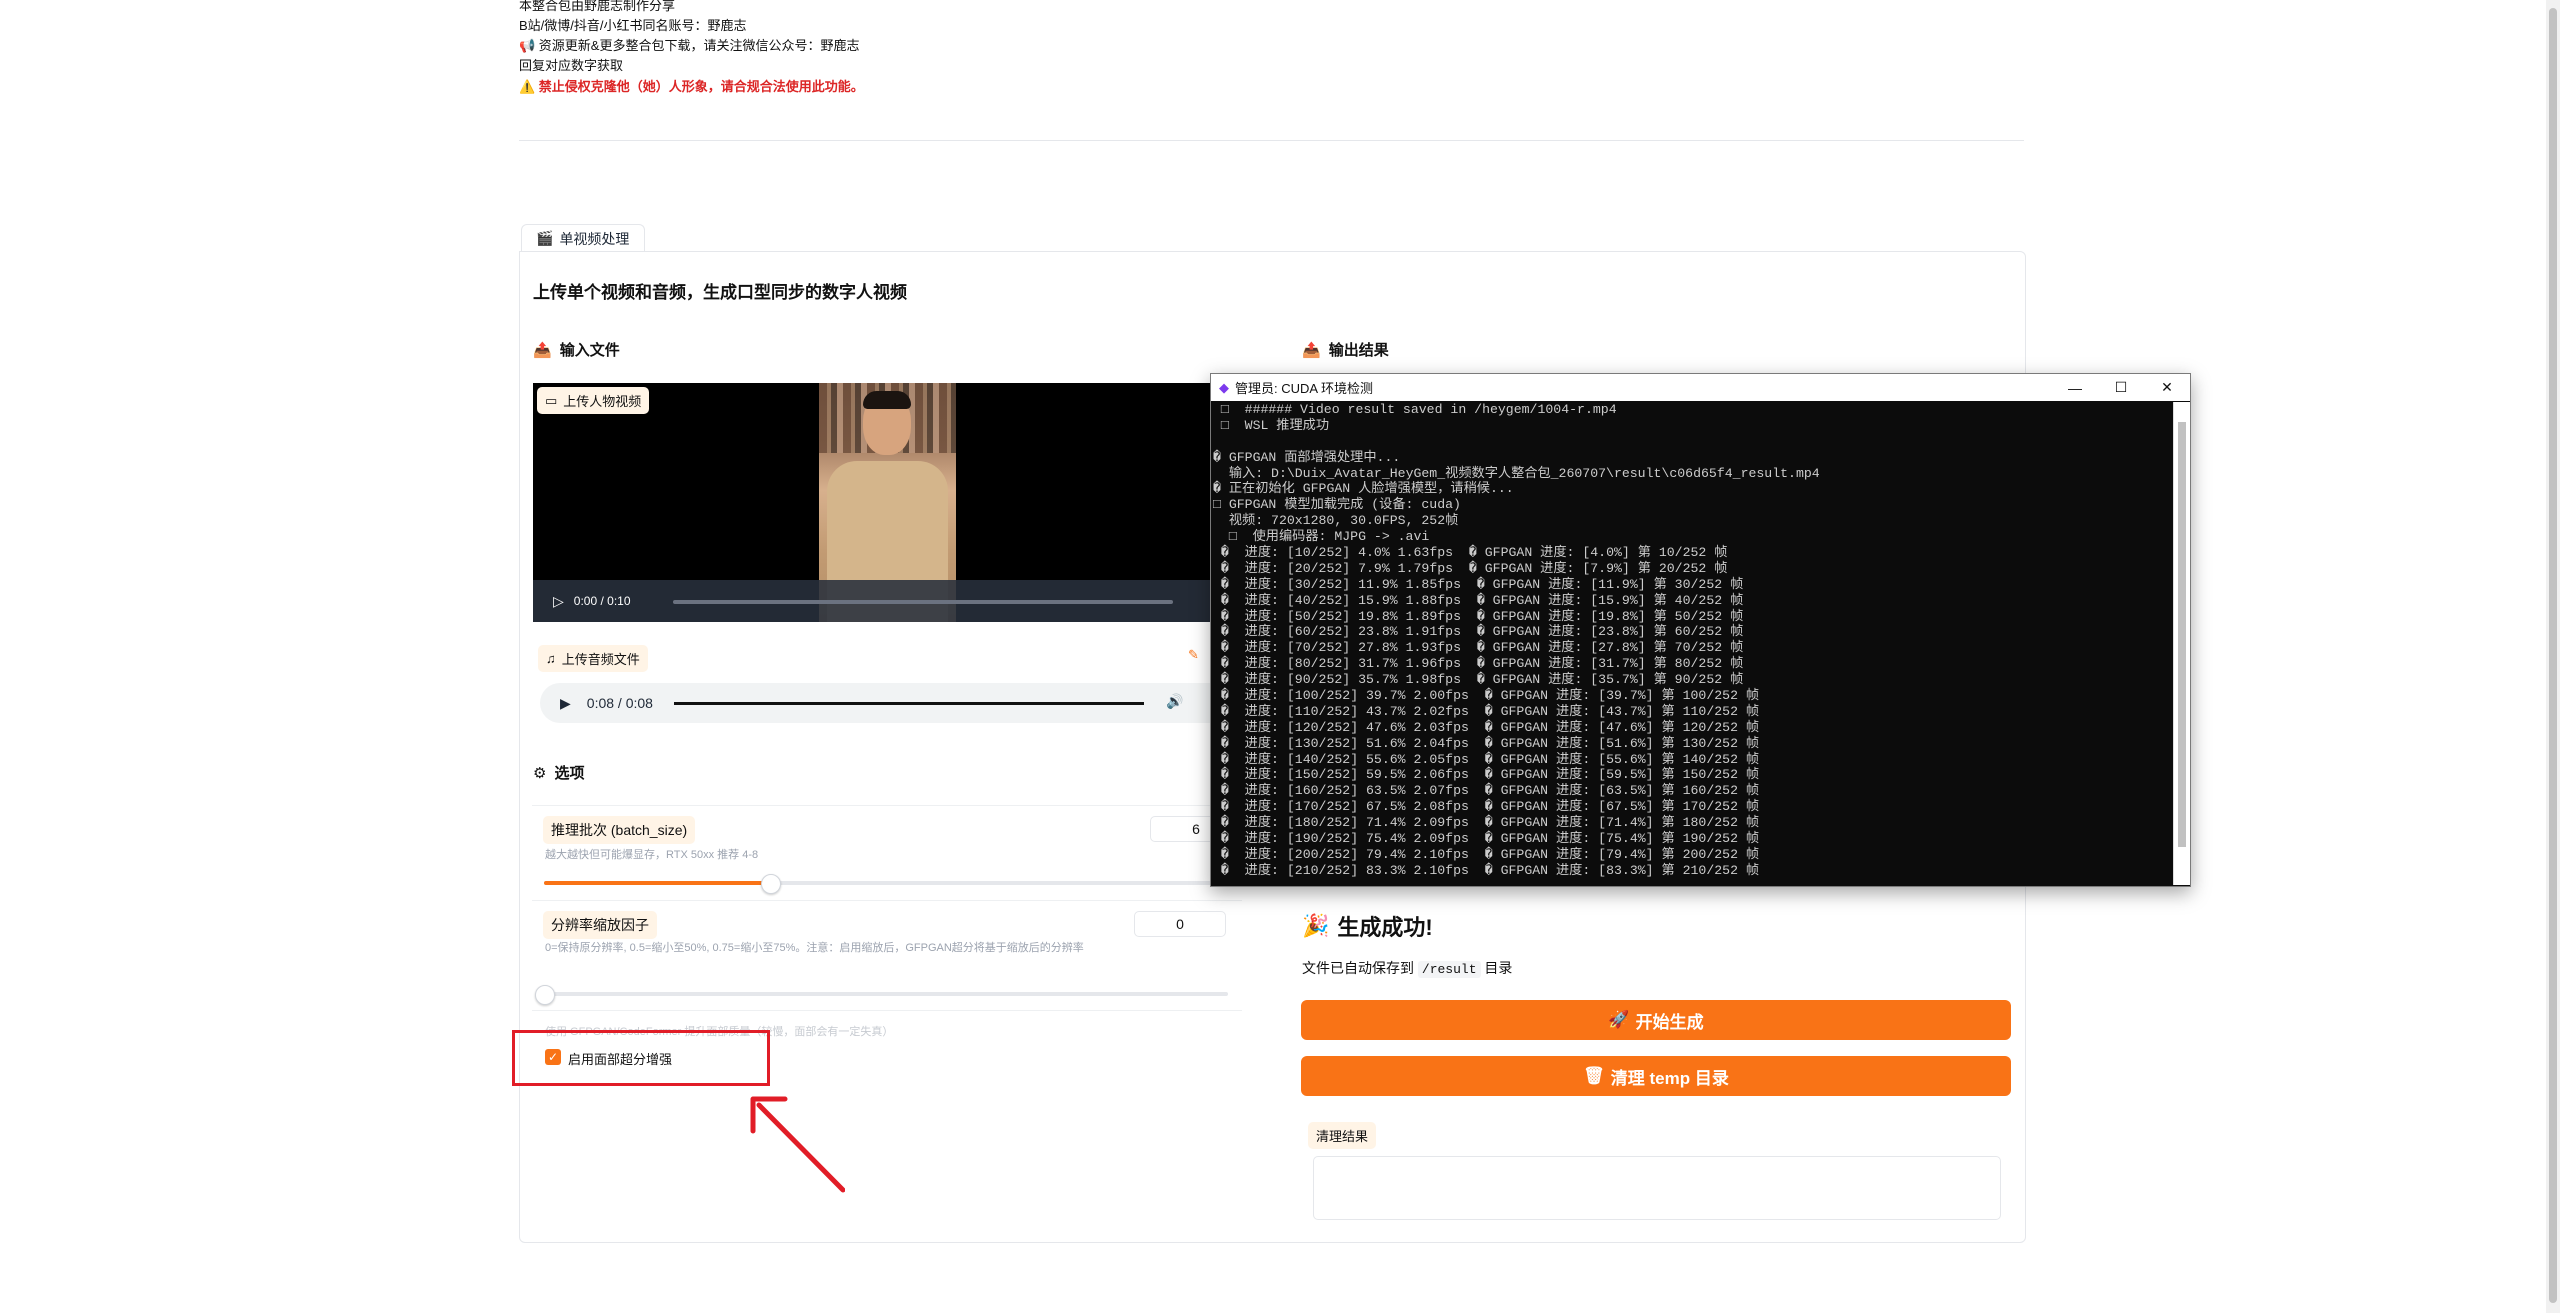  I want to click on page-scrollbar, so click(2553, 656).